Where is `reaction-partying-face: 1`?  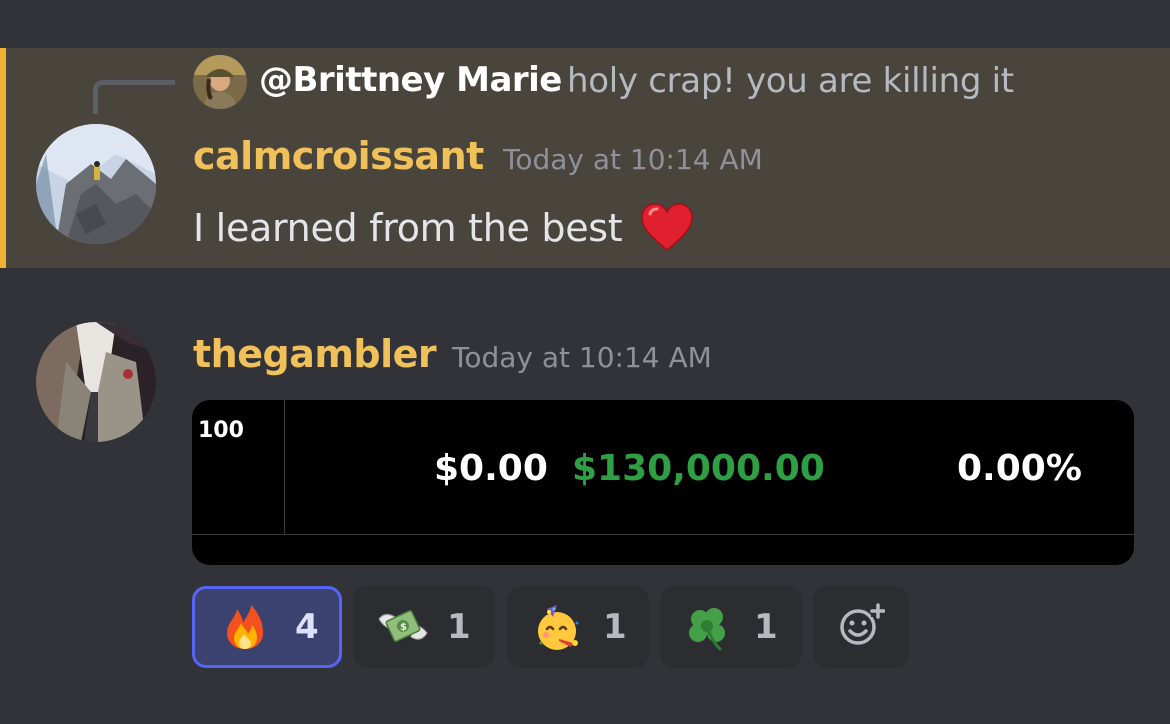 reaction-partying-face: 1 is located at coordinates (578, 627).